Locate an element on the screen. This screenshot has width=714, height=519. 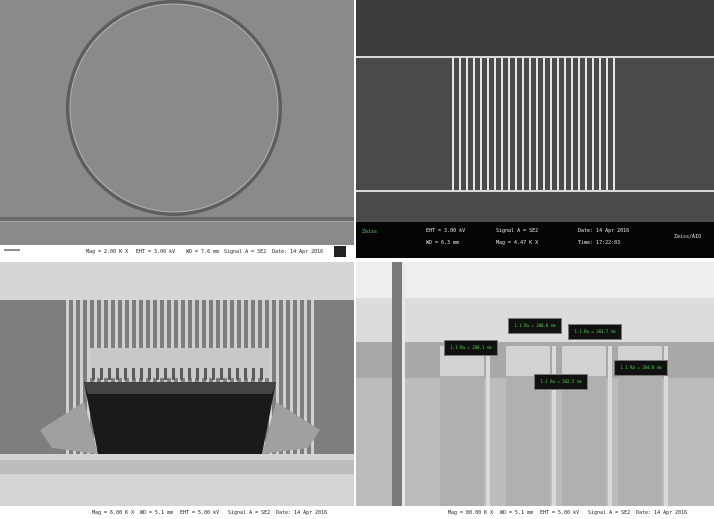
sem-grating-eht: EHT = 3.00 kV is located at coordinates (446, 231).